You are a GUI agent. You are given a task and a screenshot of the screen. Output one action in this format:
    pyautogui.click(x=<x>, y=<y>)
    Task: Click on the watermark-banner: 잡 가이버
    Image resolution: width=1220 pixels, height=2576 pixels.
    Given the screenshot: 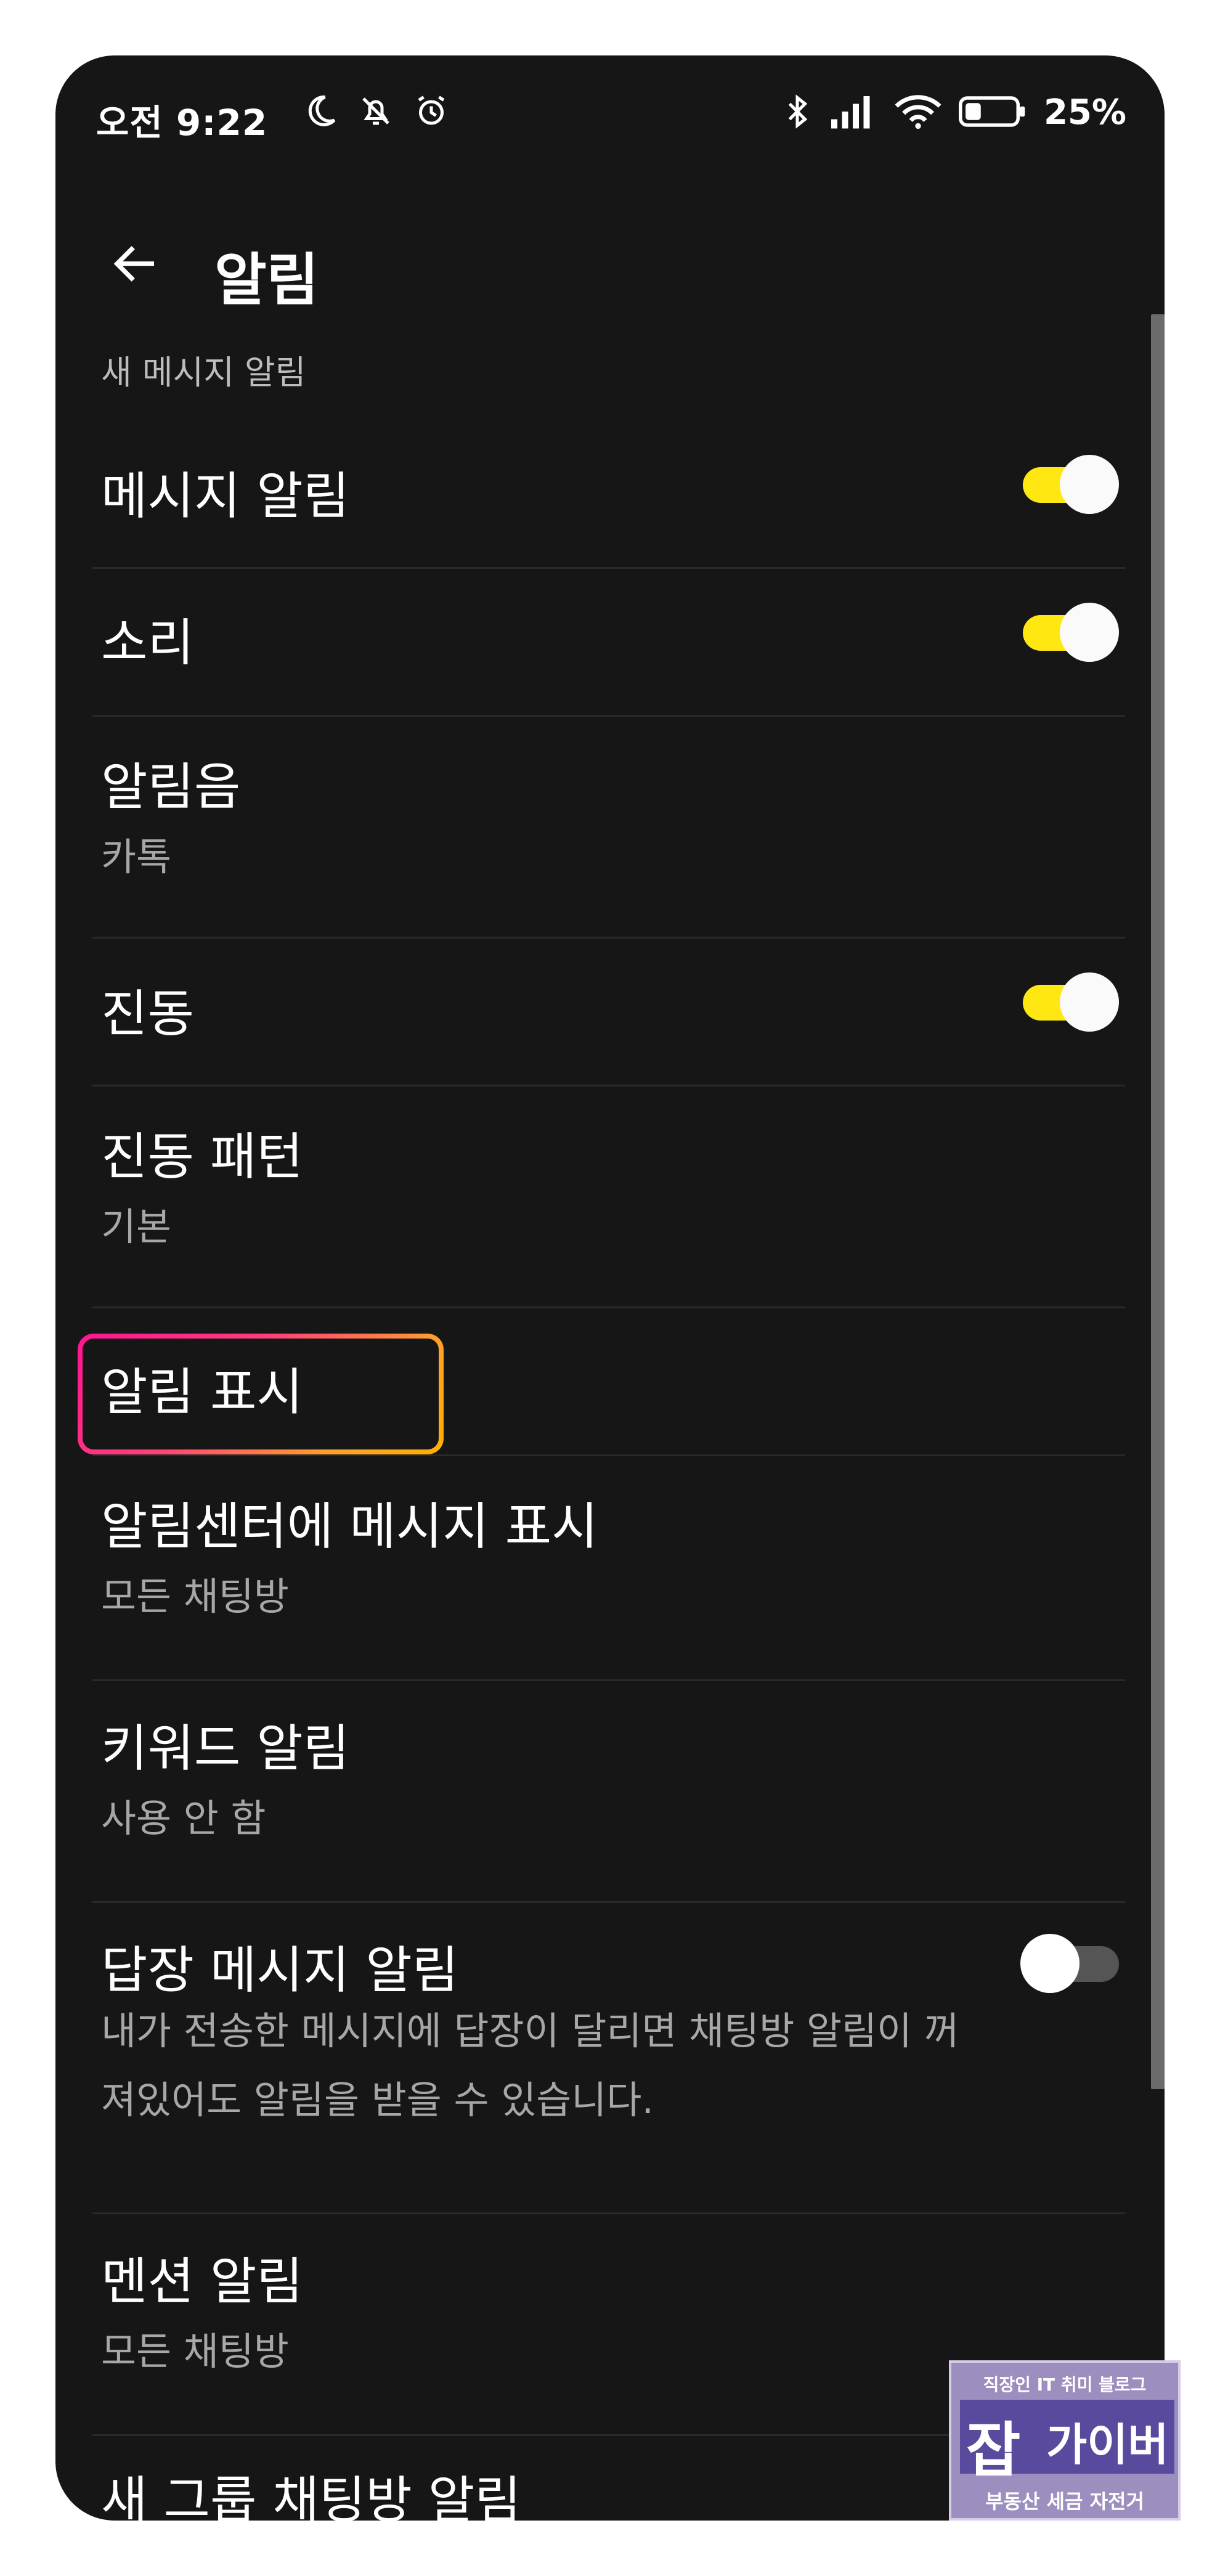 What is the action you would take?
    pyautogui.click(x=1067, y=2442)
    